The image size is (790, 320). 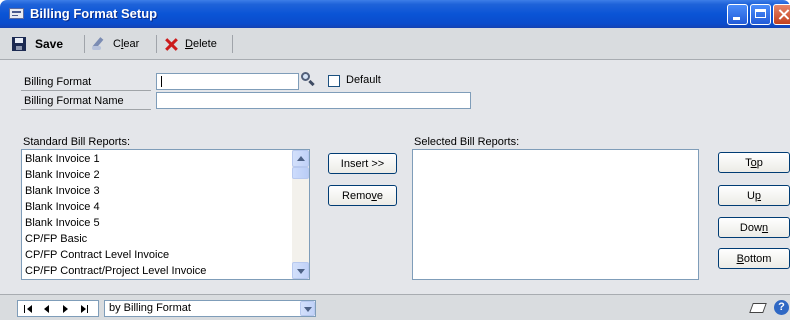 I want to click on list-item: CP/FP Contract Level Invoice, so click(x=97, y=255).